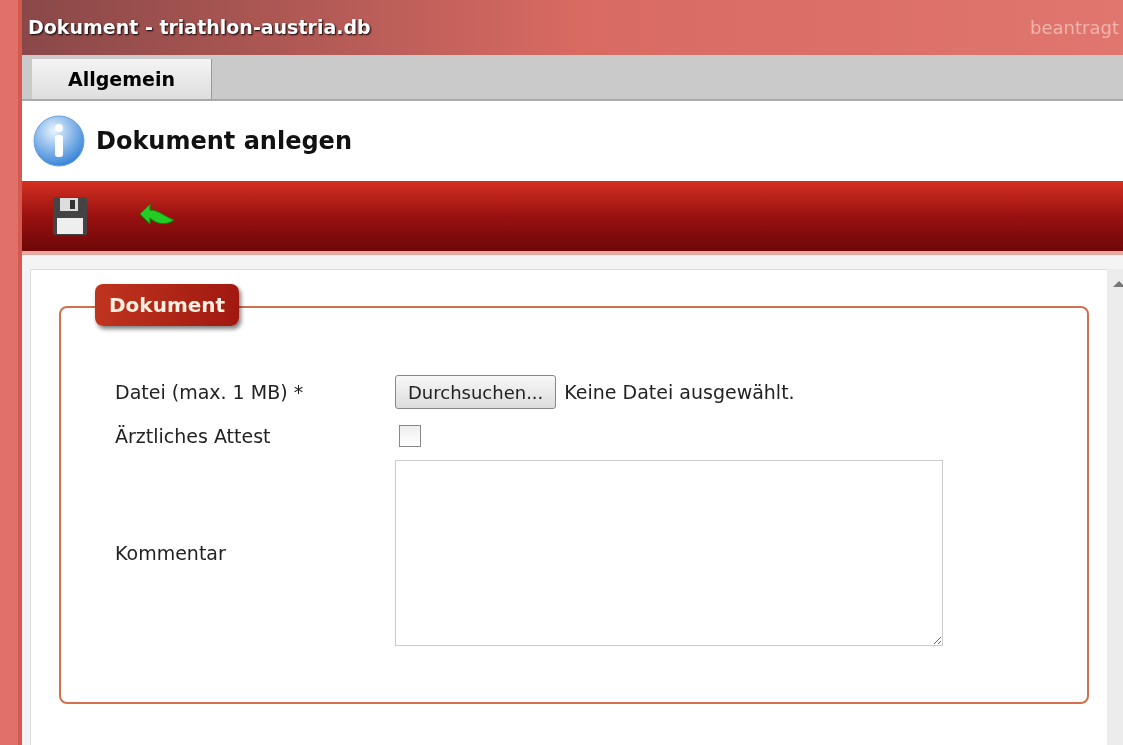 The image size is (1123, 745). I want to click on info-icon, so click(59, 141).